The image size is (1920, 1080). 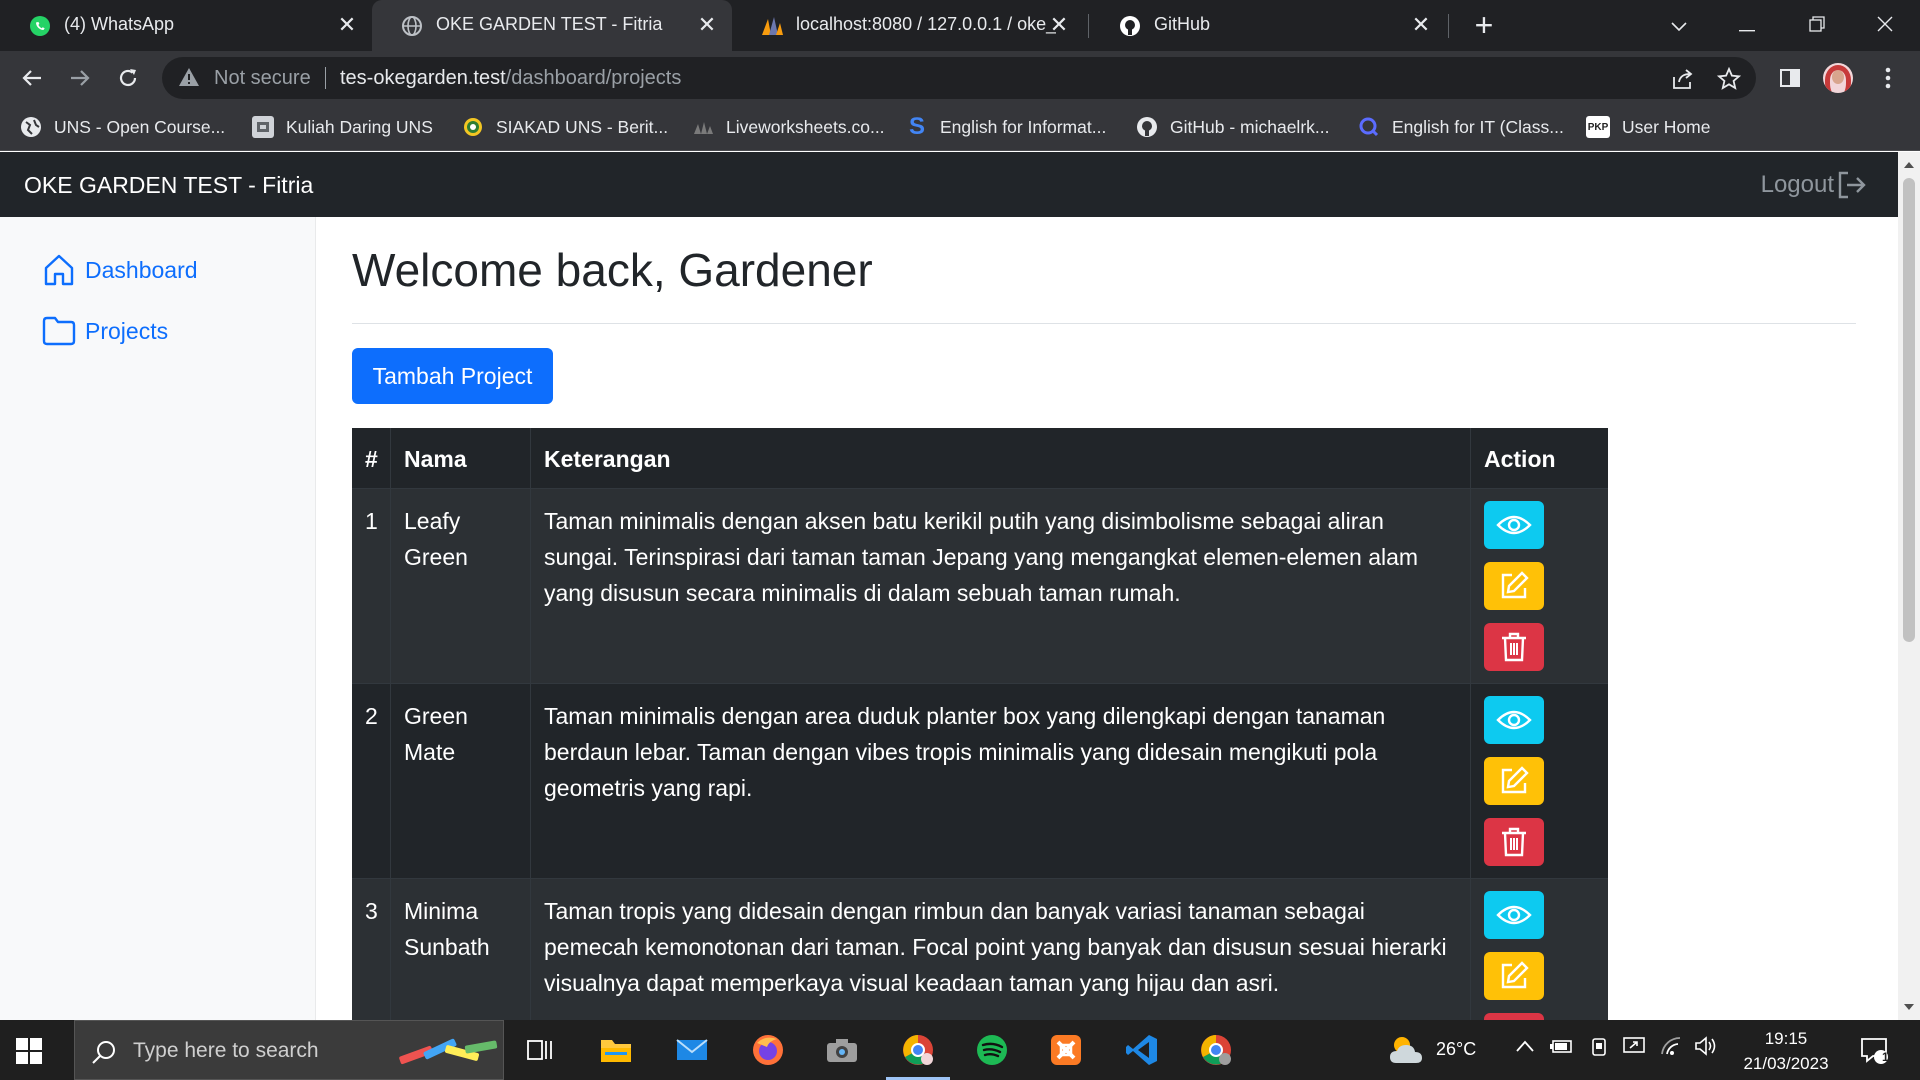 What do you see at coordinates (926, 24) in the screenshot?
I see `tab-title: localhost:8080 / 127.0.0.1 / oke_g` at bounding box center [926, 24].